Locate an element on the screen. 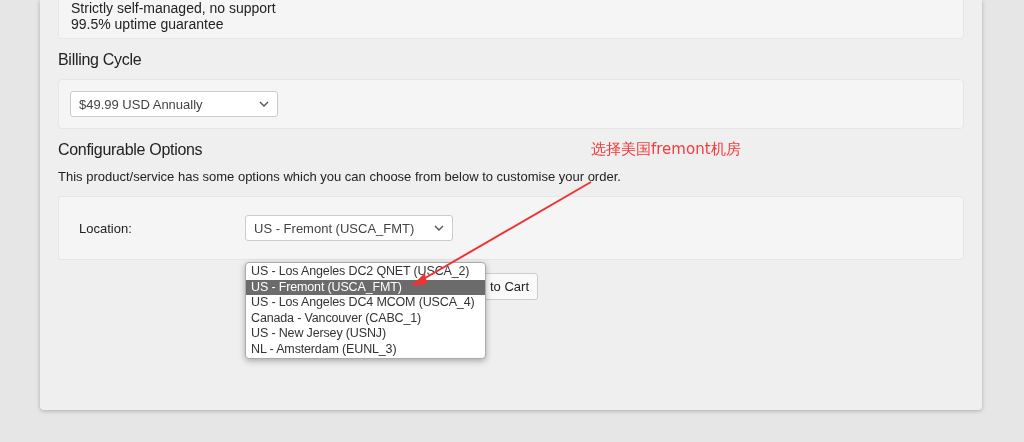 The image size is (1024, 442). billing-select: $49.99 USD Annually is located at coordinates (174, 104).